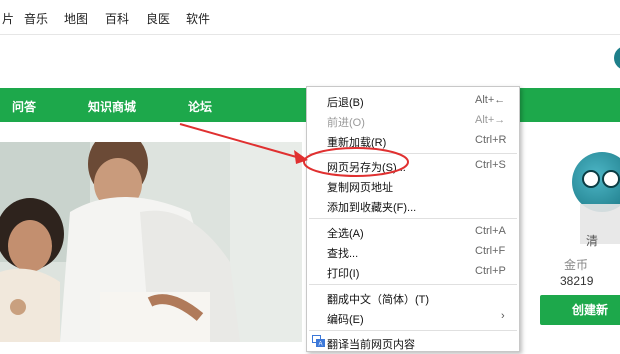 The height and width of the screenshot is (354, 620). I want to click on coins-label: 金币, so click(576, 265).